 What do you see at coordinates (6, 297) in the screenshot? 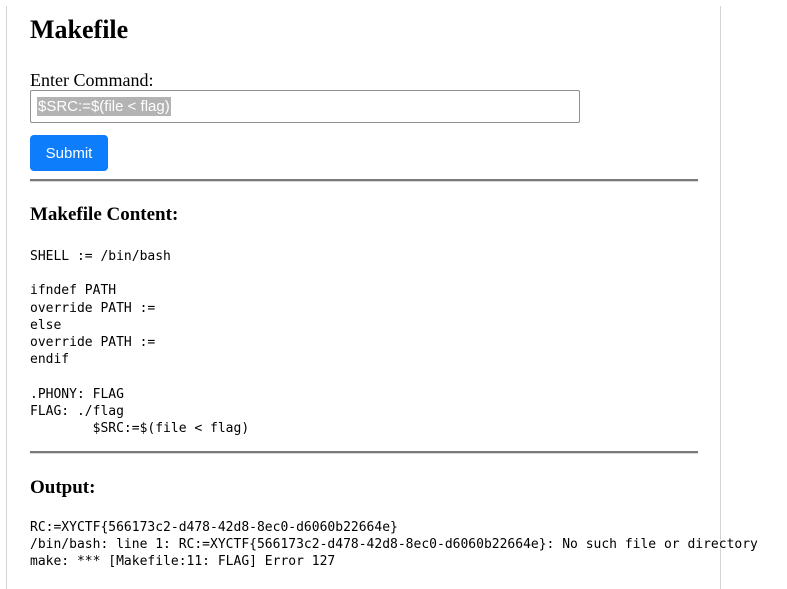
I see `page-border-left` at bounding box center [6, 297].